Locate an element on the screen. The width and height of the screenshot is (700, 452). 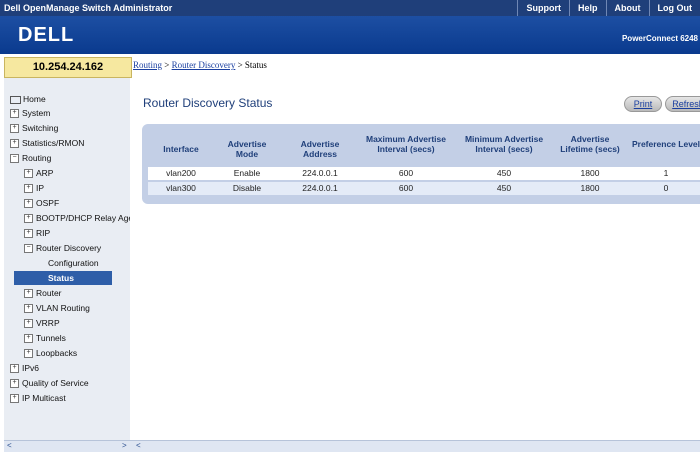
tree-item-system: +System is located at coordinates (30, 113).